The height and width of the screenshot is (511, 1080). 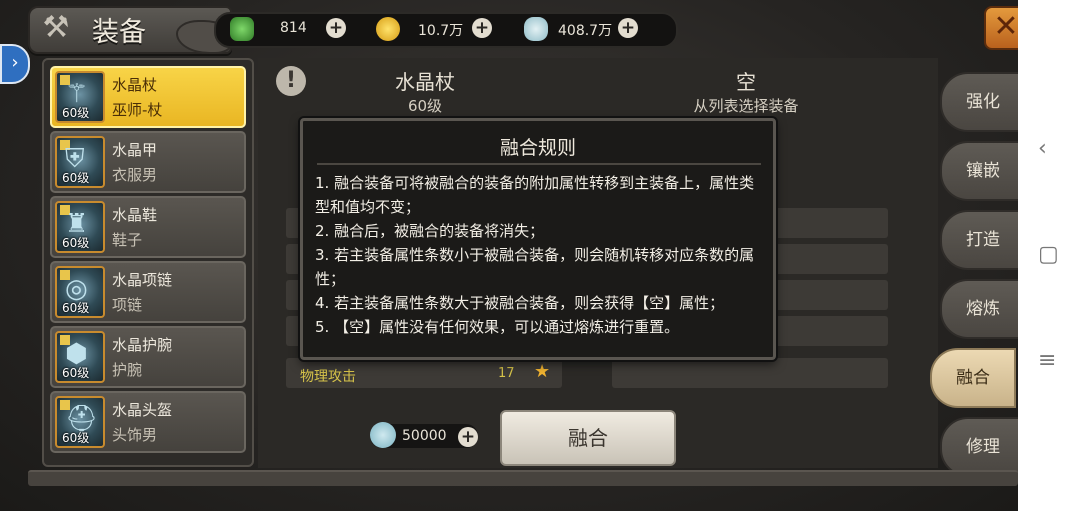 I want to click on fusion-cost: 50000, so click(x=424, y=436).